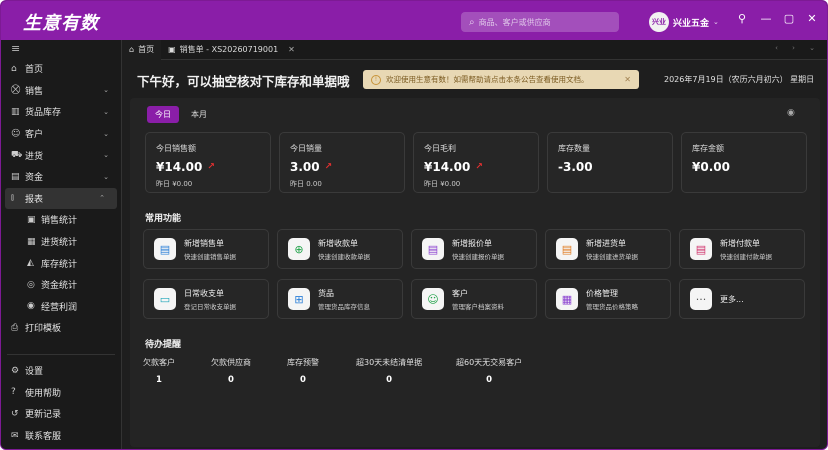  What do you see at coordinates (176, 148) in the screenshot?
I see `stat-label: 今日销售额` at bounding box center [176, 148].